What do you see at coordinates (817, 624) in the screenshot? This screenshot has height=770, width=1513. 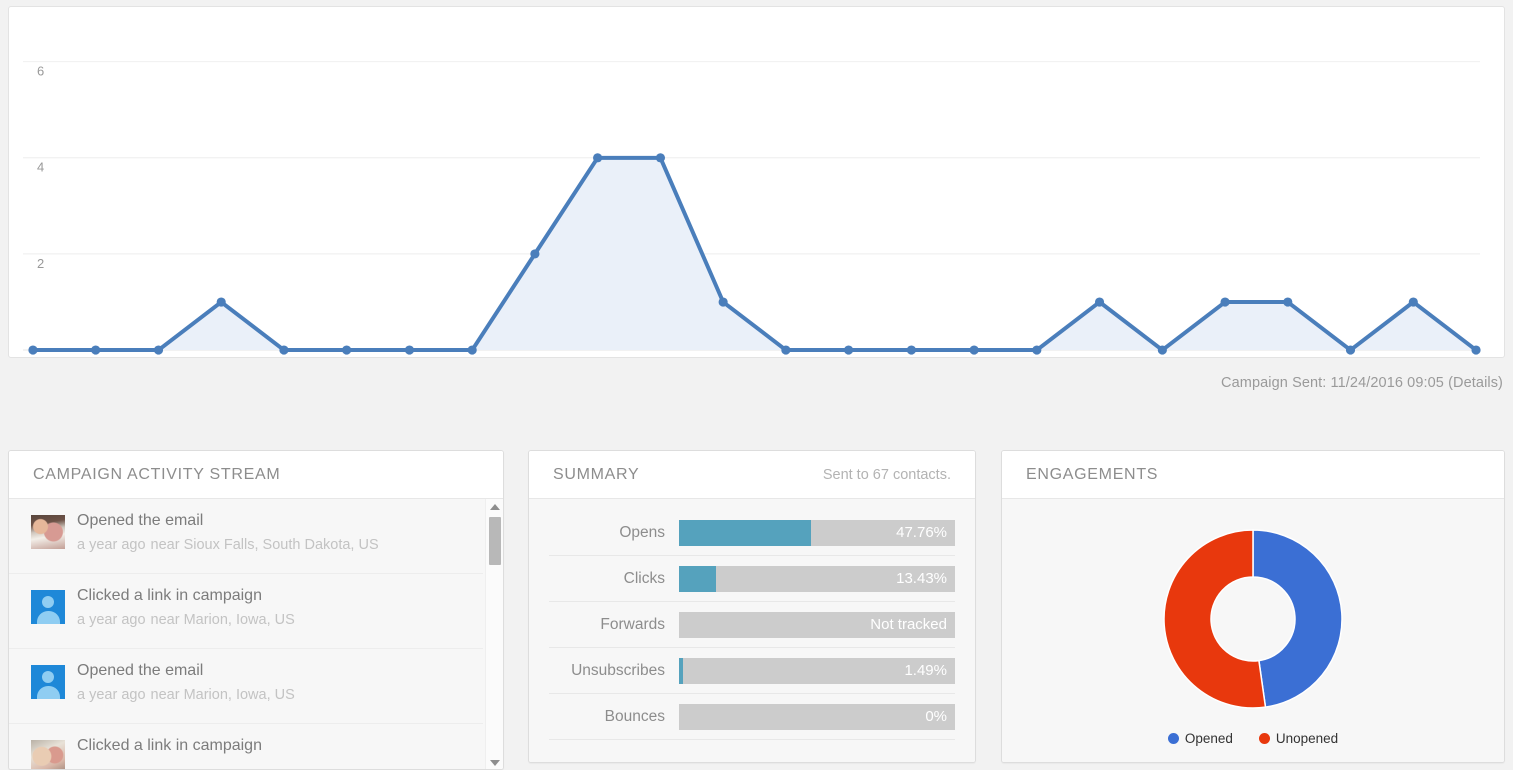 I see `summary-metric-bar: Not tracked` at bounding box center [817, 624].